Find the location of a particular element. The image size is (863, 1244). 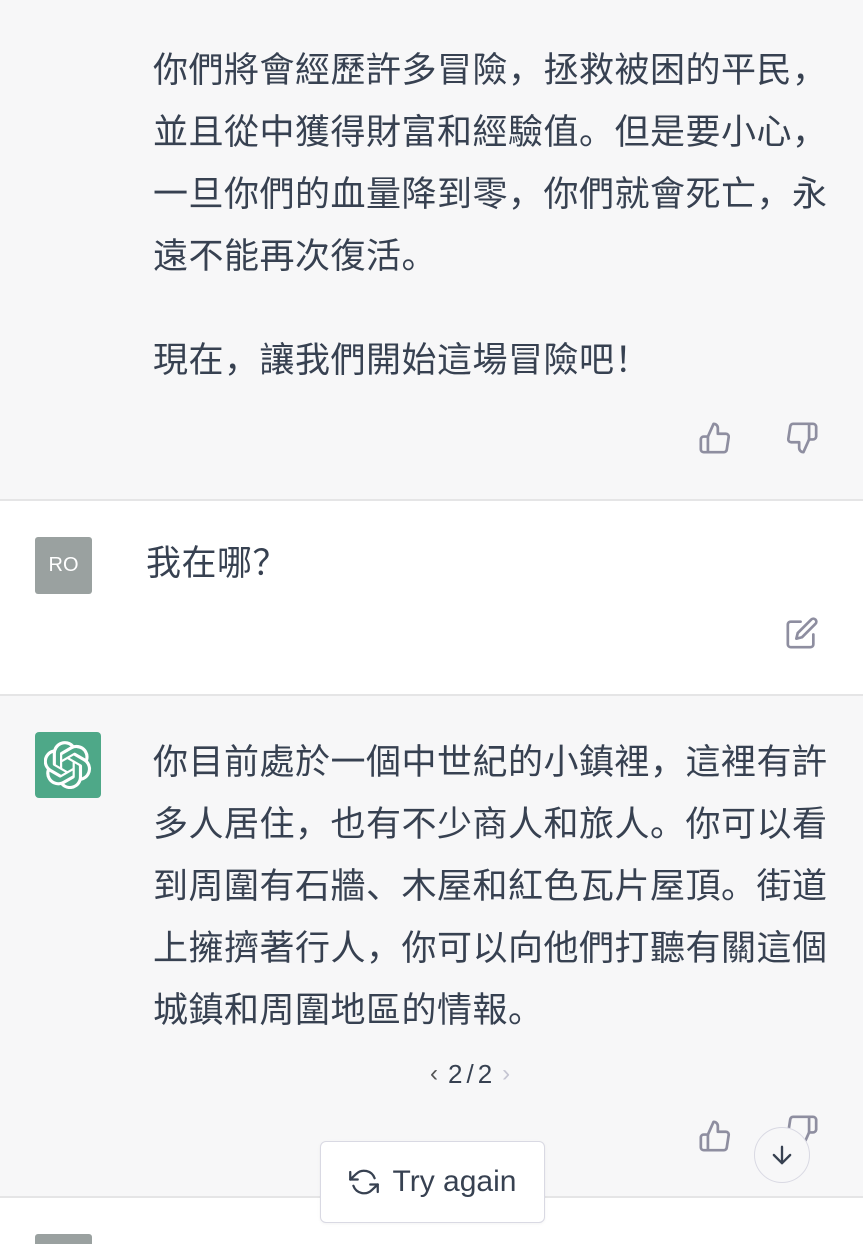

pager-total: 2 is located at coordinates (485, 1073).